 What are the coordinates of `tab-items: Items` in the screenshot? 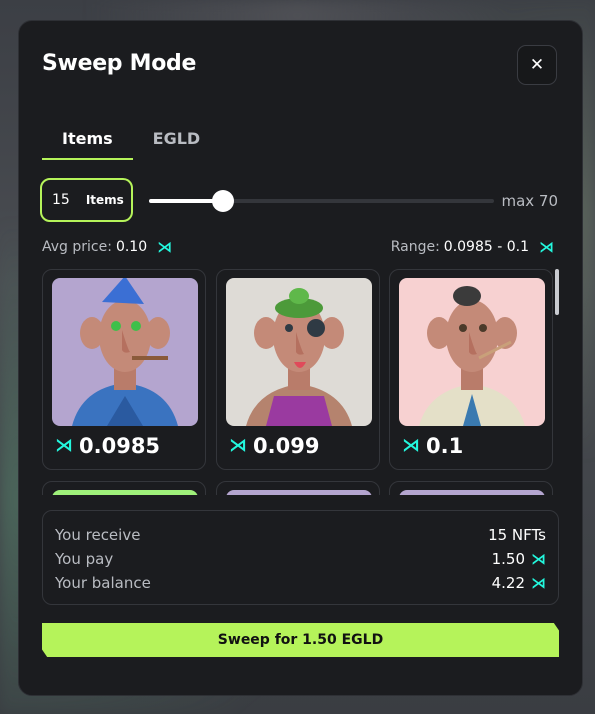 It's located at (87, 144).